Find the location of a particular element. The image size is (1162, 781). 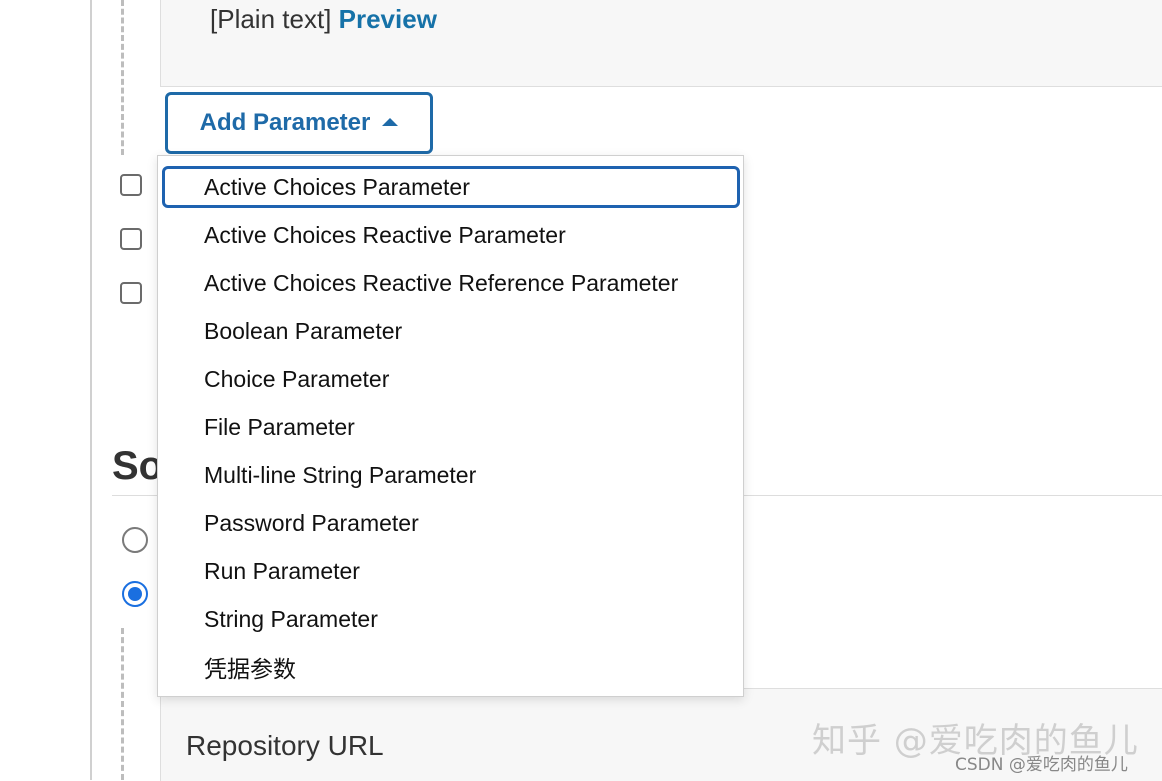

menu-item-credentials: 凭据参数 is located at coordinates (451, 667).